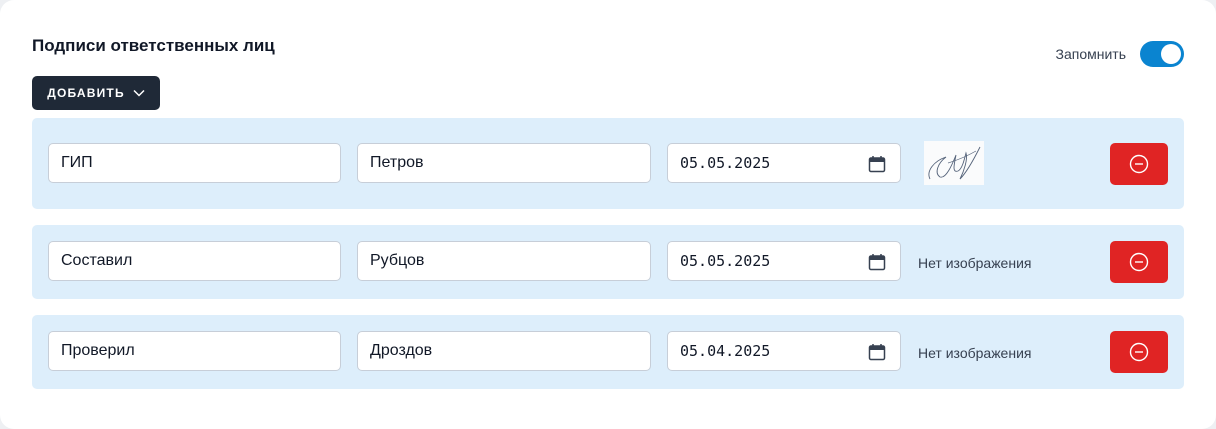 The image size is (1216, 429). What do you see at coordinates (98, 350) in the screenshot?
I see `role-value: Проверил` at bounding box center [98, 350].